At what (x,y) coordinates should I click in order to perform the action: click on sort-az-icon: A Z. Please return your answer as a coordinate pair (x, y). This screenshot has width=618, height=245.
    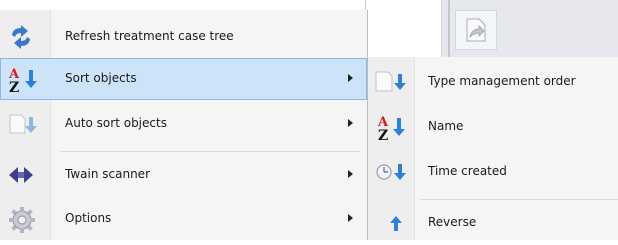
    Looking at the image, I should click on (22, 81).